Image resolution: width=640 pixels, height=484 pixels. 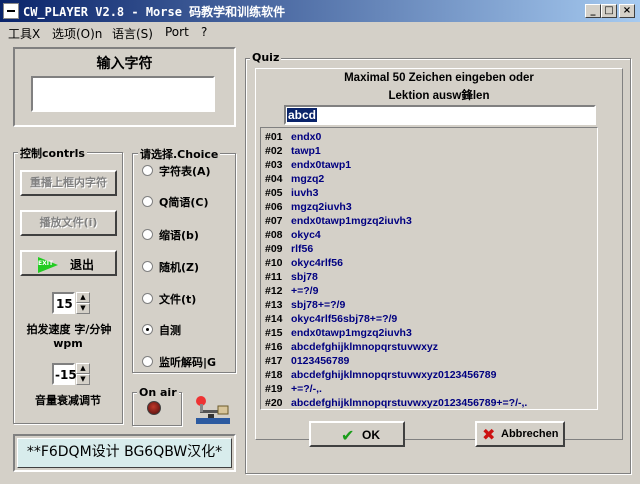 I want to click on exit-label: 退出, so click(x=82, y=265).